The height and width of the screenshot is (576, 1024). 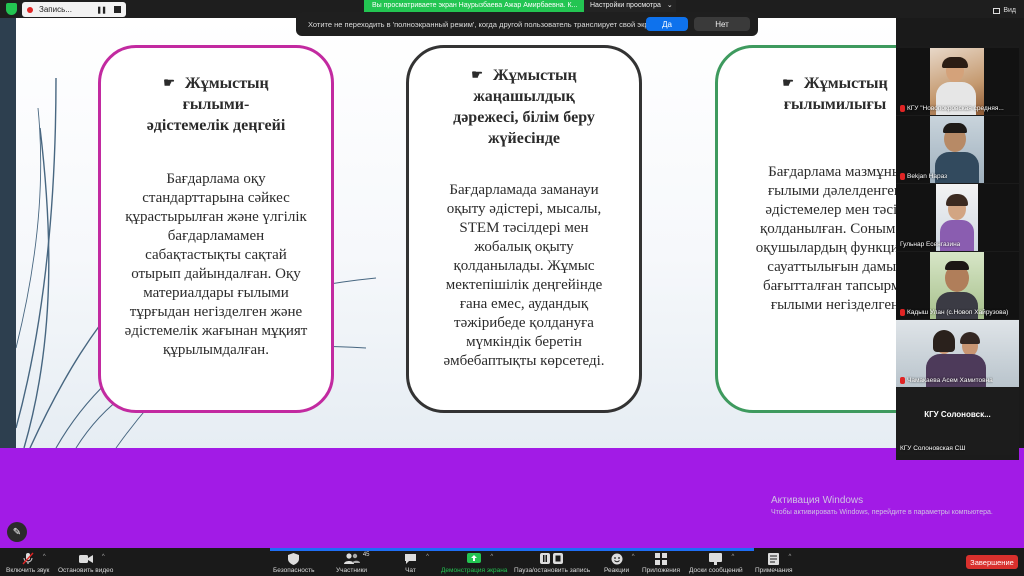 What do you see at coordinates (91, 558) in the screenshot?
I see `video-camera-icon: ^` at bounding box center [91, 558].